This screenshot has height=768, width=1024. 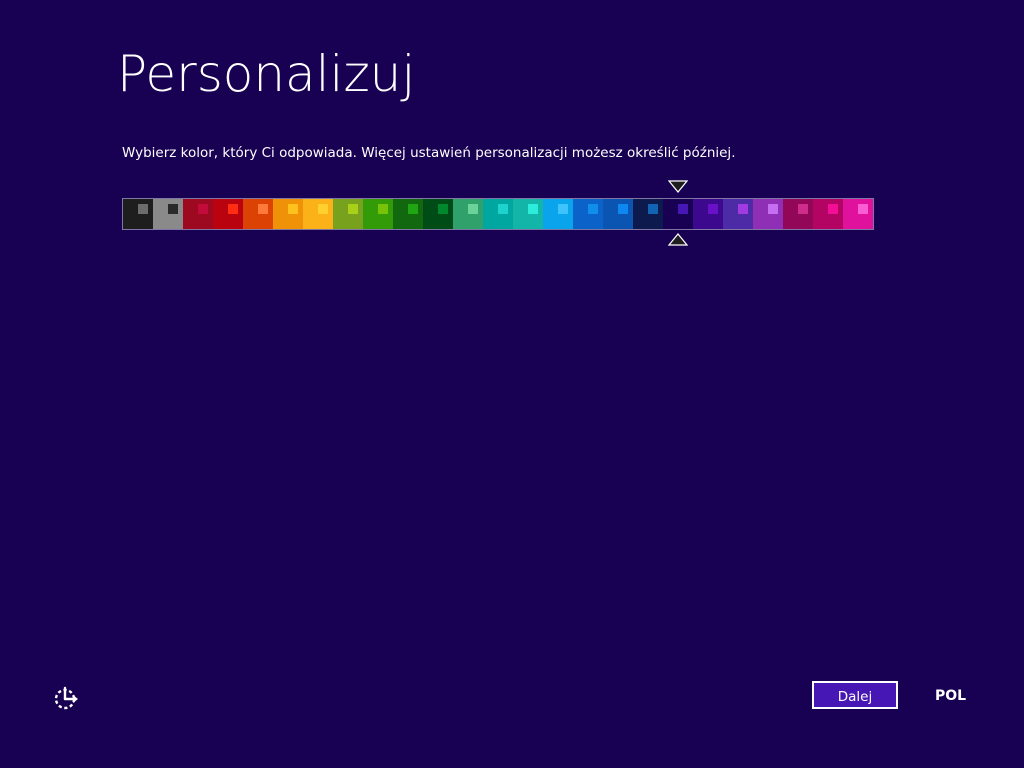 I want to click on next-button: Dalej, so click(x=855, y=695).